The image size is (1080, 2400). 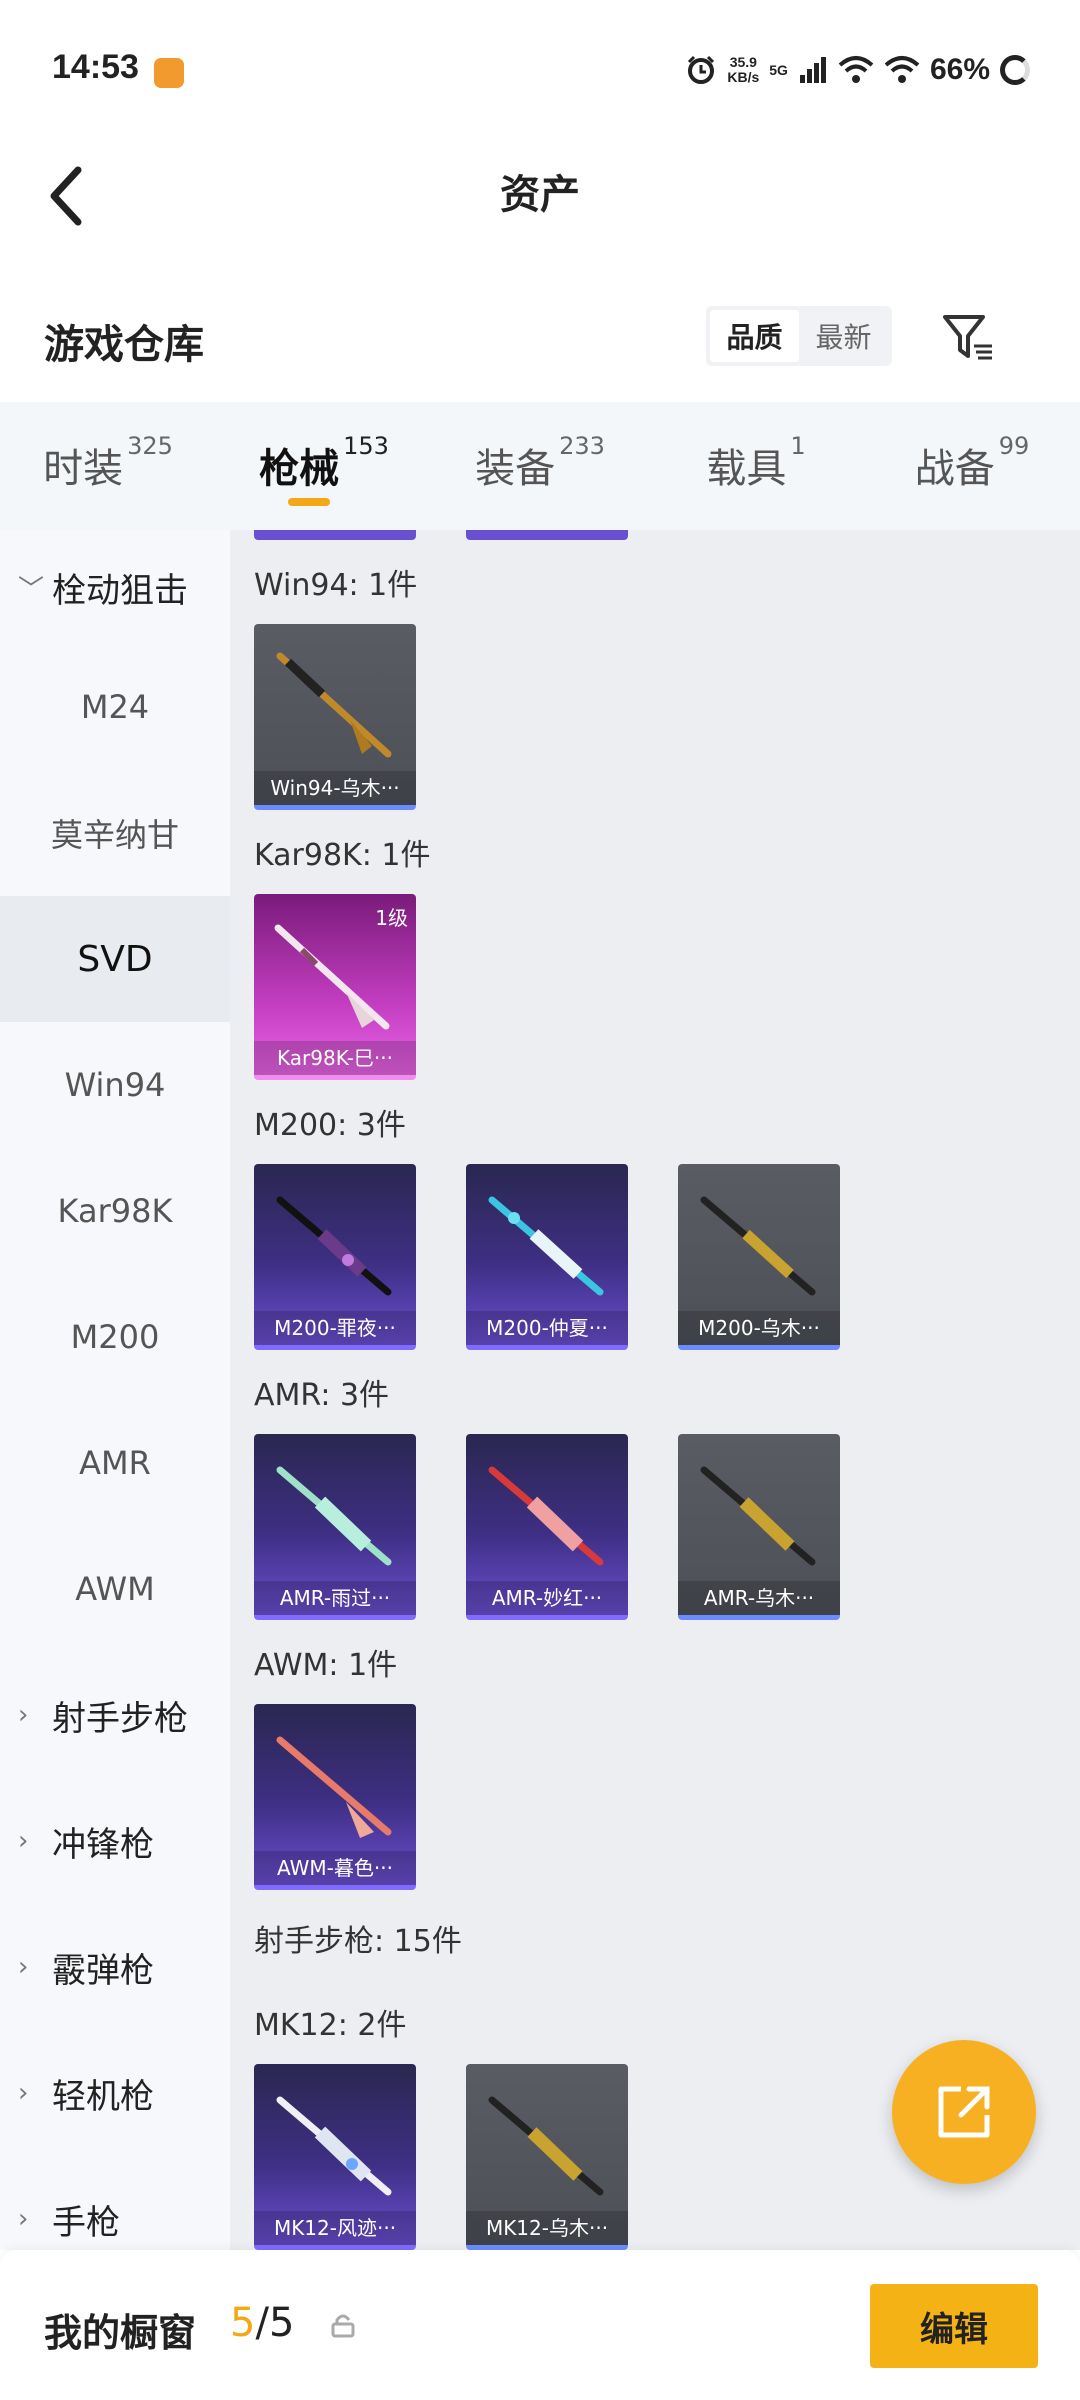 What do you see at coordinates (115, 1463) in the screenshot?
I see `sidebar-item-amr: AMR` at bounding box center [115, 1463].